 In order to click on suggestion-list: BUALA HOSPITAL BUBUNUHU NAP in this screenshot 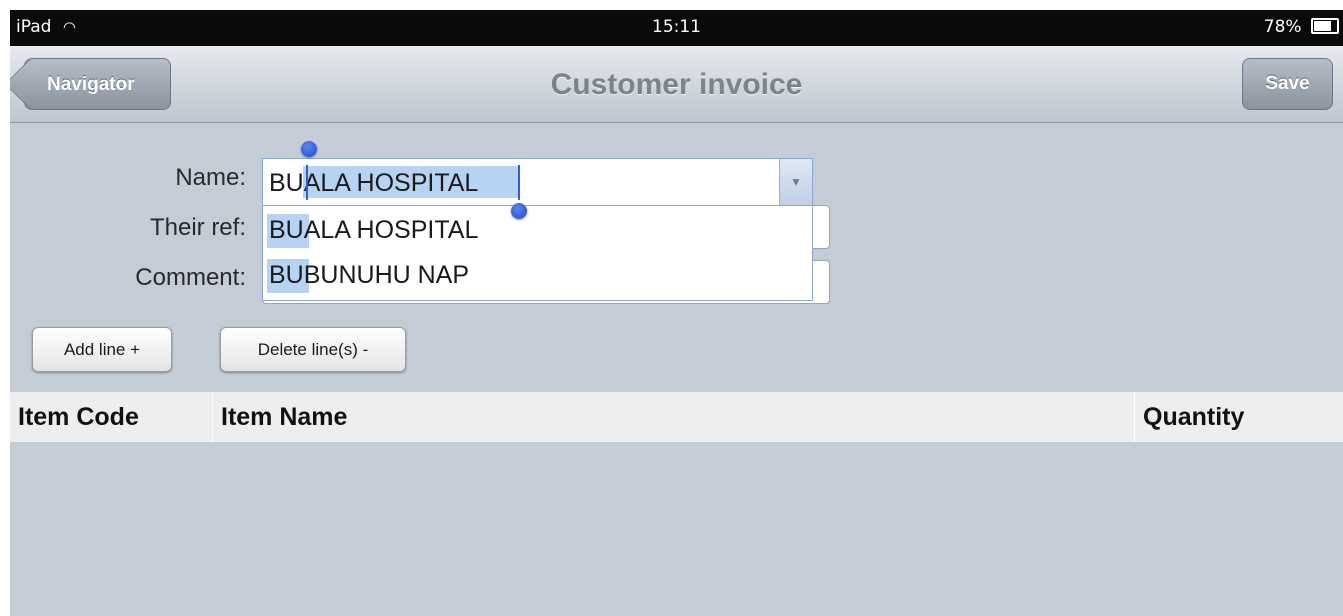, I will do `click(537, 253)`.